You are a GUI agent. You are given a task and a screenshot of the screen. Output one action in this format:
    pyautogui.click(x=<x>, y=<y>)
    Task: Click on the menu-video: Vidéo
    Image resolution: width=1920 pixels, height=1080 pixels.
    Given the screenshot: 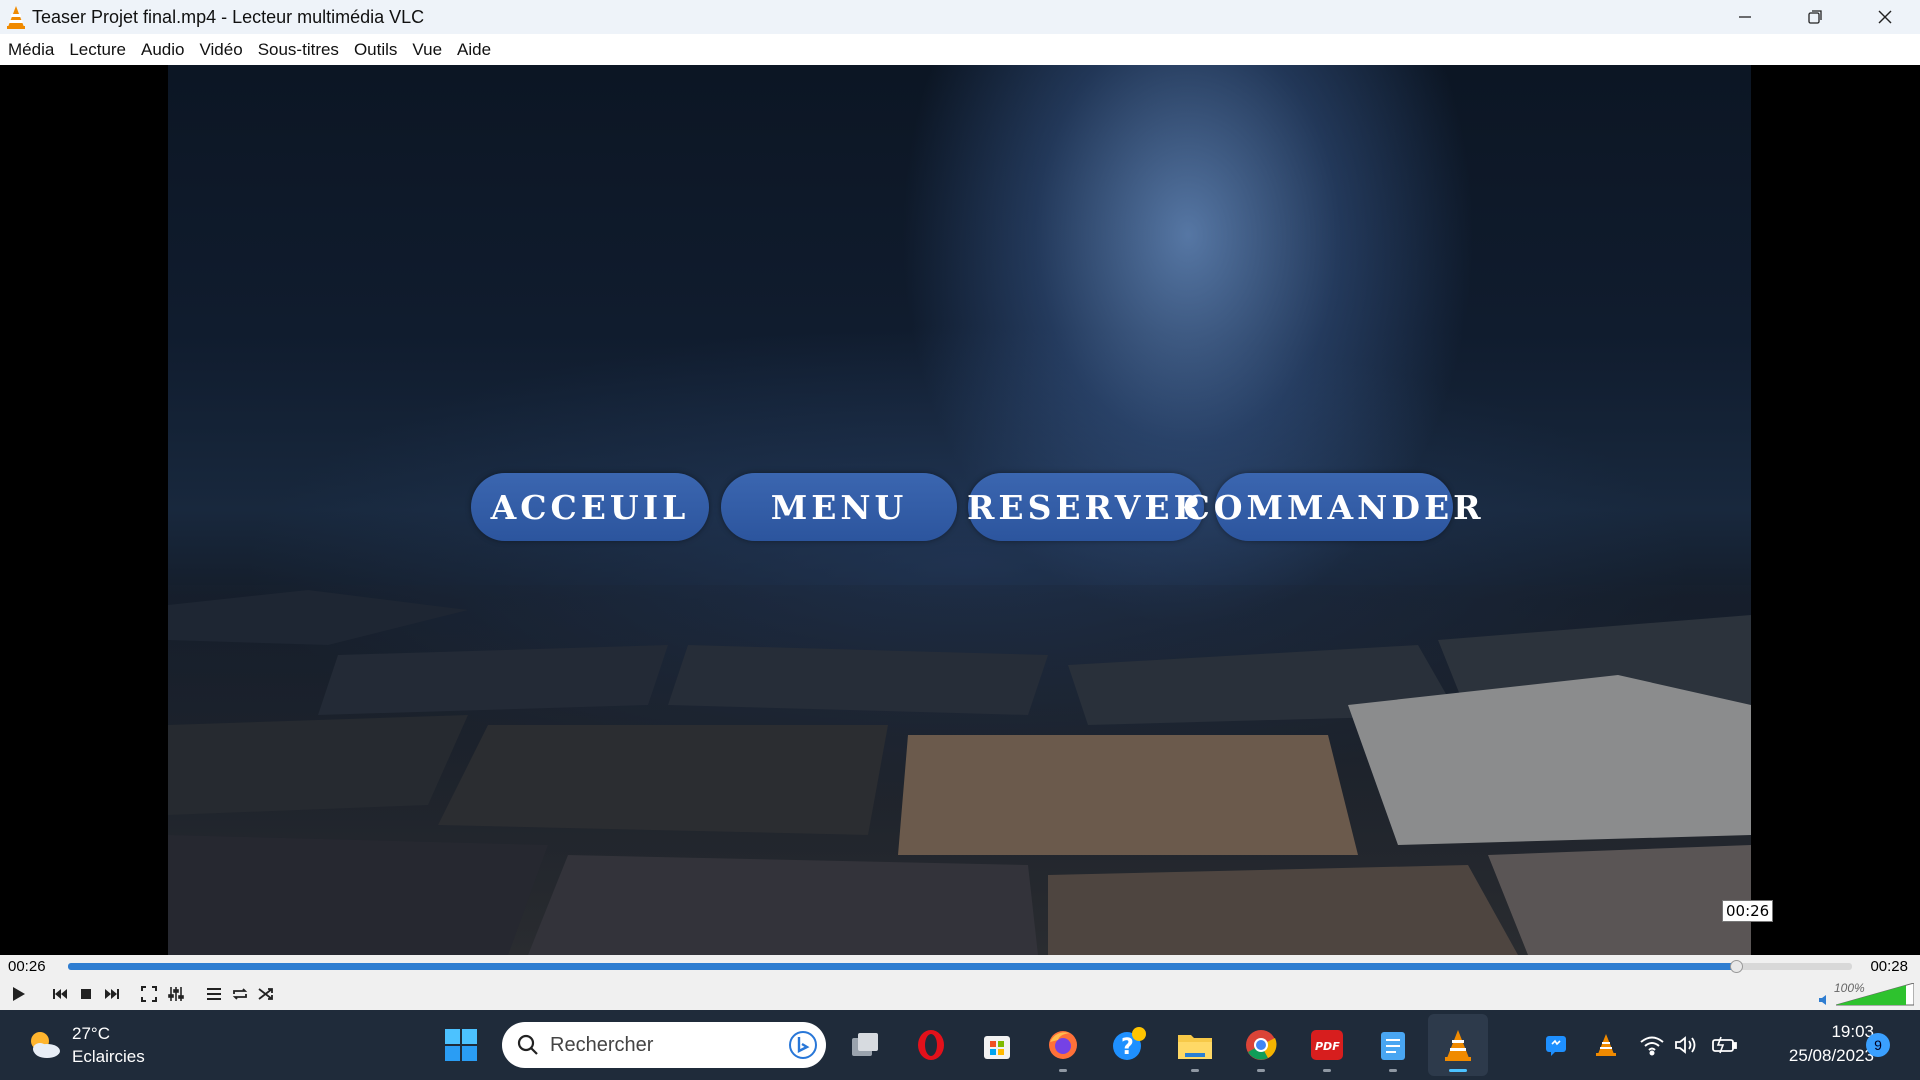 What is the action you would take?
    pyautogui.click(x=221, y=50)
    